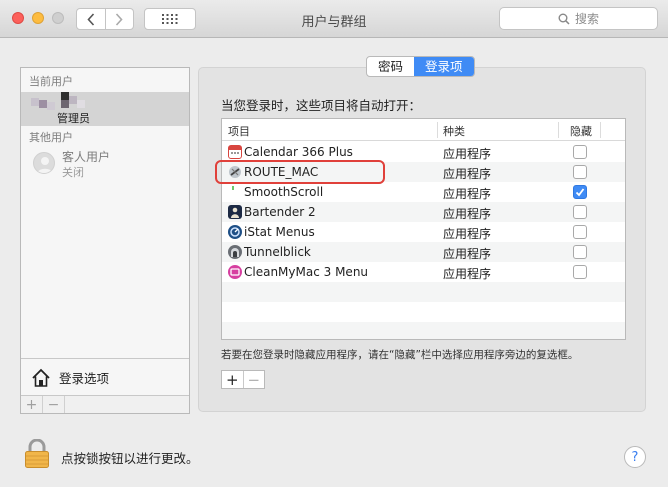 The height and width of the screenshot is (487, 668). I want to click on hide-hint-text: 若要在您登录时隐藏应用程序，请在“隐藏”栏中选择应用程序旁边的复选框。, so click(400, 355).